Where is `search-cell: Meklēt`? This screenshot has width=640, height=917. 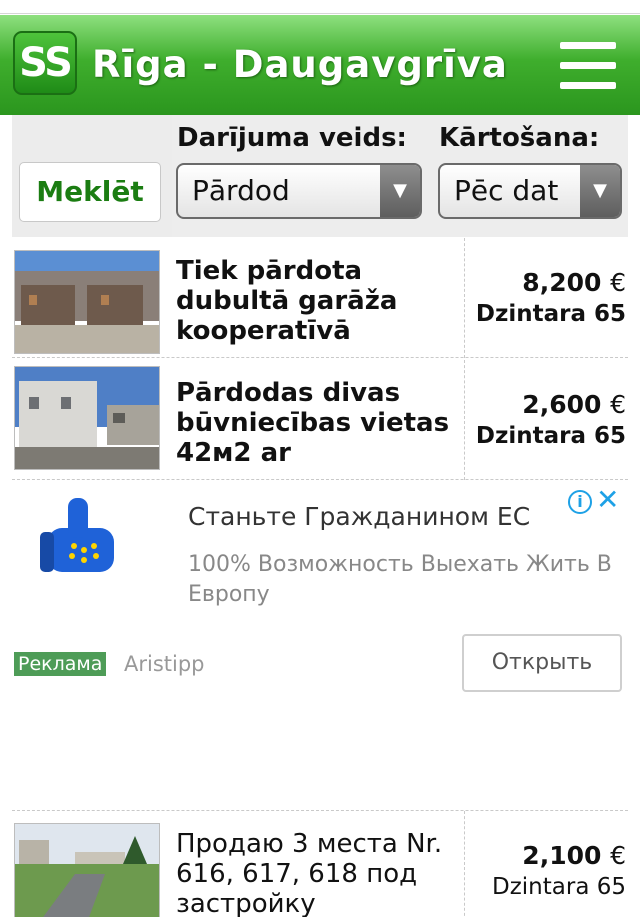 search-cell: Meklēt is located at coordinates (92, 176).